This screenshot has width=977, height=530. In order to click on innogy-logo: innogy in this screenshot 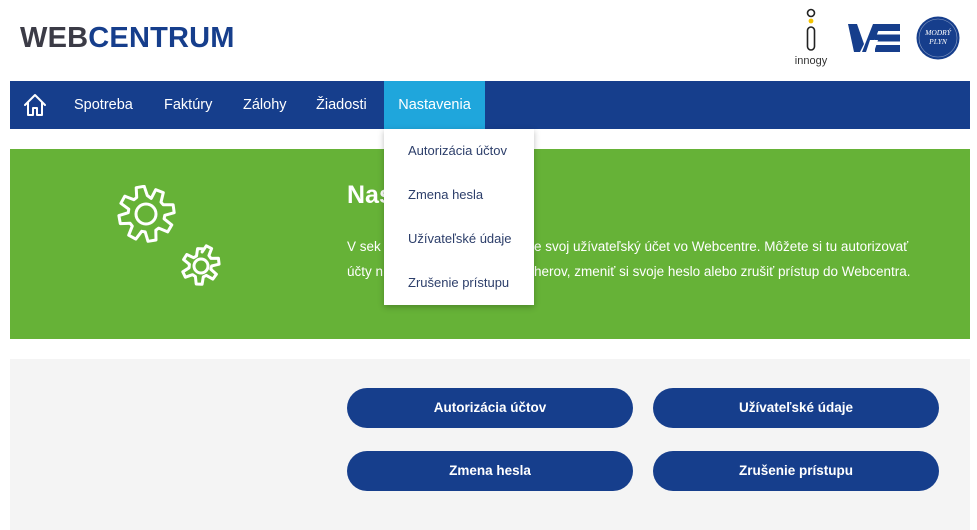, I will do `click(811, 39)`.